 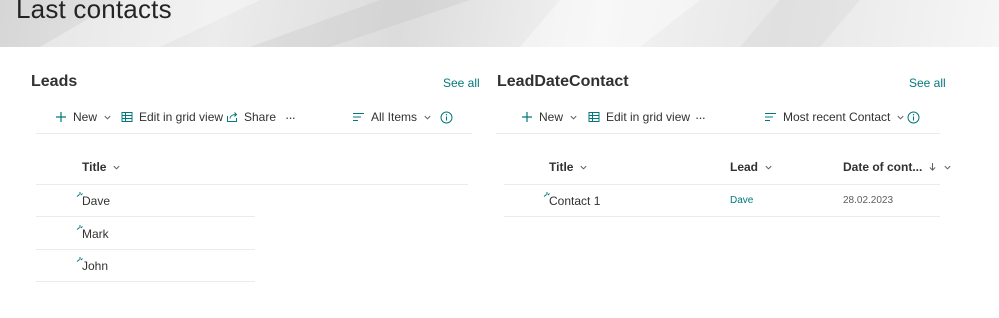 What do you see at coordinates (252, 184) in the screenshot?
I see `leads-header-divider` at bounding box center [252, 184].